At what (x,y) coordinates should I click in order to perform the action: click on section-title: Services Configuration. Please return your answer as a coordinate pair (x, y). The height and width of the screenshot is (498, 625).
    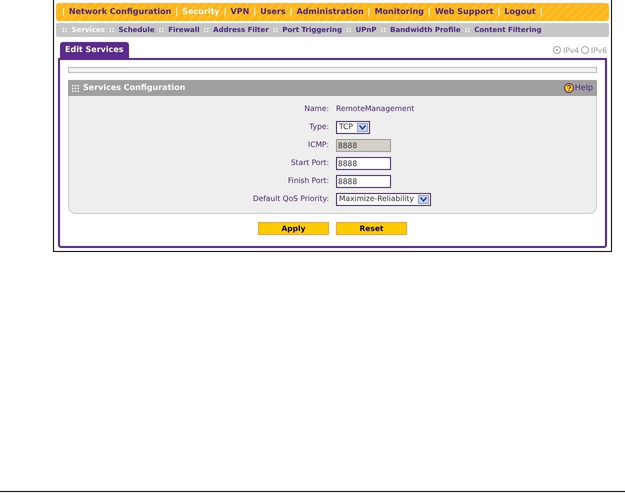
    Looking at the image, I should click on (134, 88).